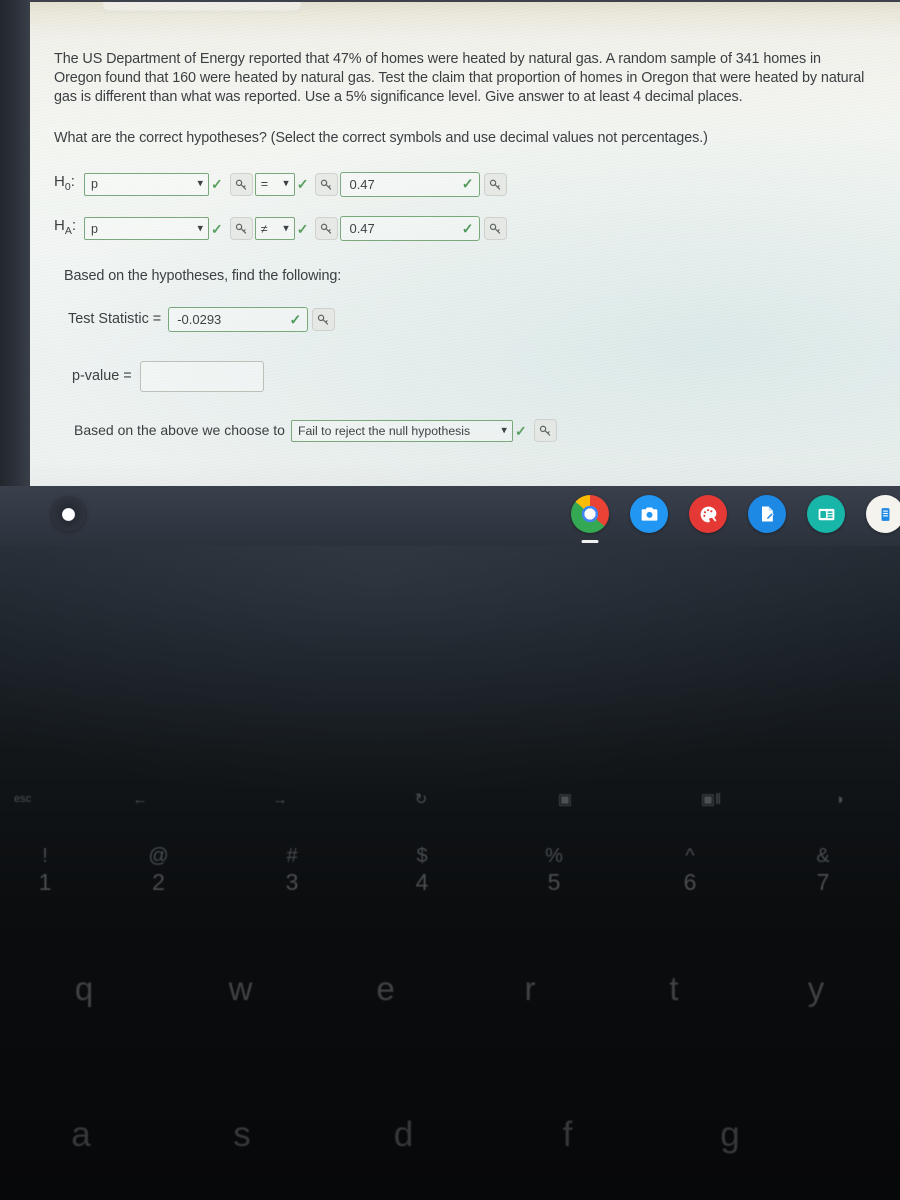  Describe the element at coordinates (240, 989) in the screenshot. I see `key-w: w` at that location.